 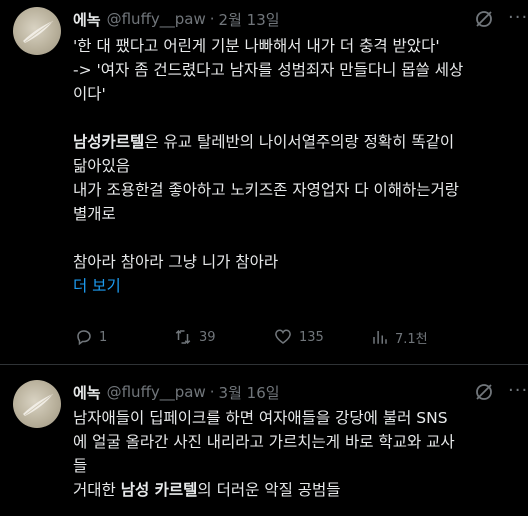 What do you see at coordinates (283, 336) in the screenshot?
I see `like-icon` at bounding box center [283, 336].